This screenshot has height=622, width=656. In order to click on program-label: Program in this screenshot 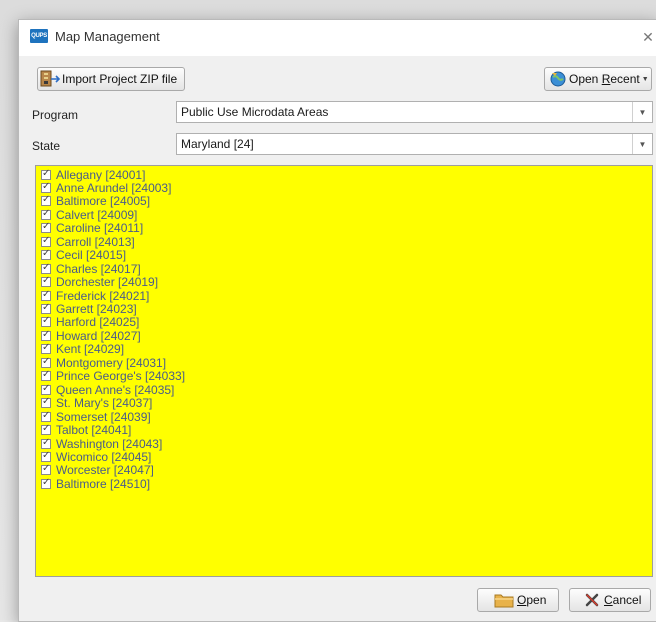, I will do `click(55, 115)`.